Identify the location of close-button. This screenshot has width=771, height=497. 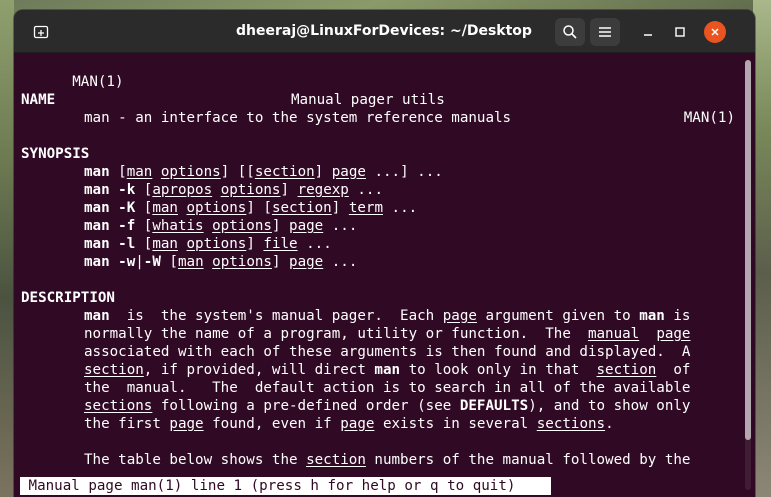
(715, 32).